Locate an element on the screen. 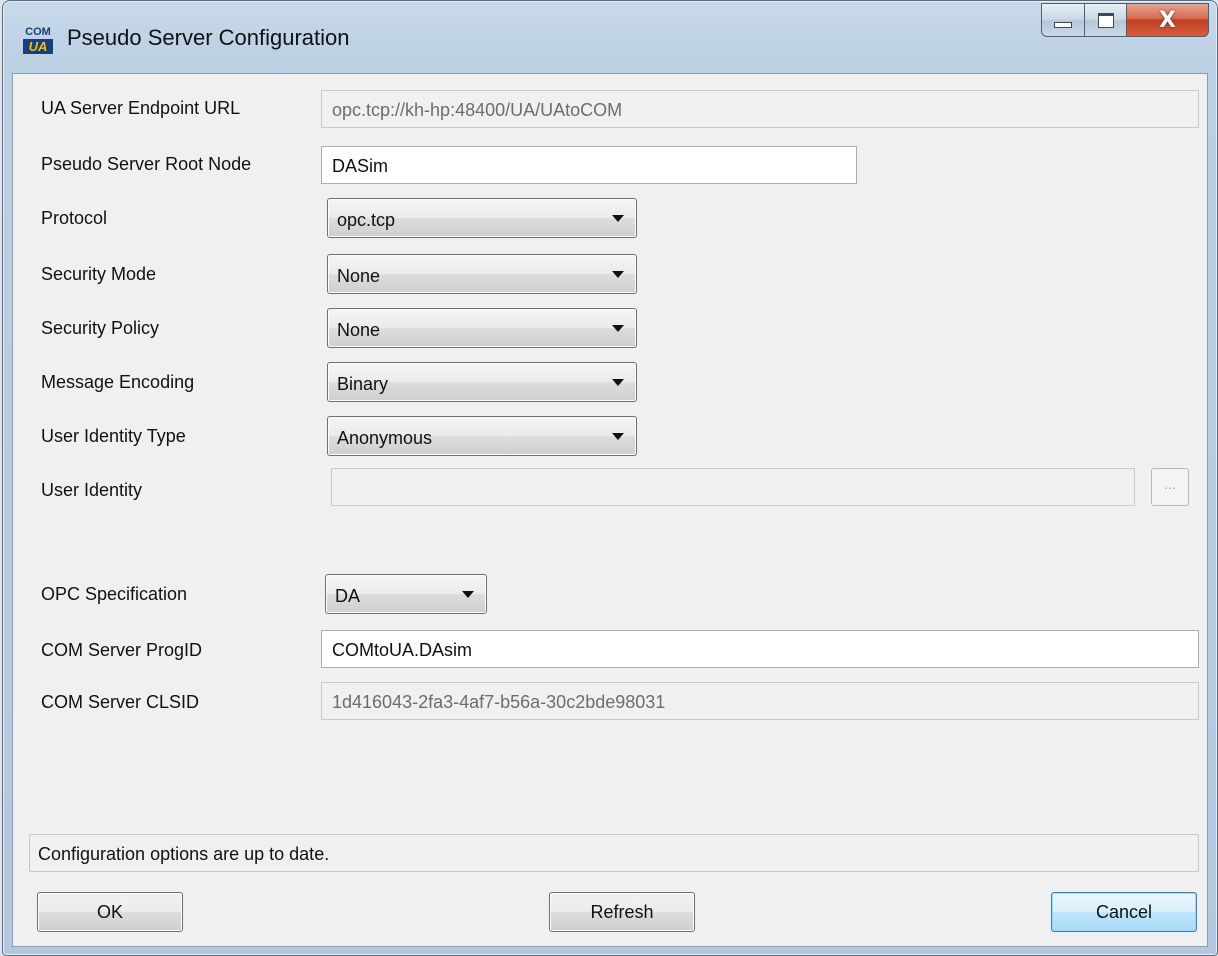 The width and height of the screenshot is (1218, 956). maximize-icon is located at coordinates (1105, 20).